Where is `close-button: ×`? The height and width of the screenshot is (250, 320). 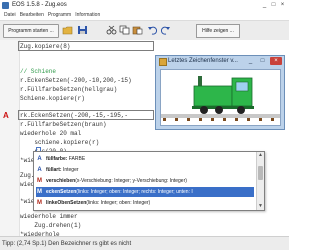
close-button: × is located at coordinates (282, 5).